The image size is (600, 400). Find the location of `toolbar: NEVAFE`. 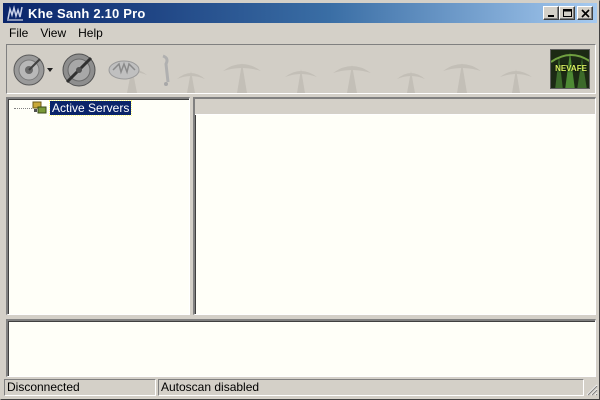

toolbar: NEVAFE is located at coordinates (301, 69).